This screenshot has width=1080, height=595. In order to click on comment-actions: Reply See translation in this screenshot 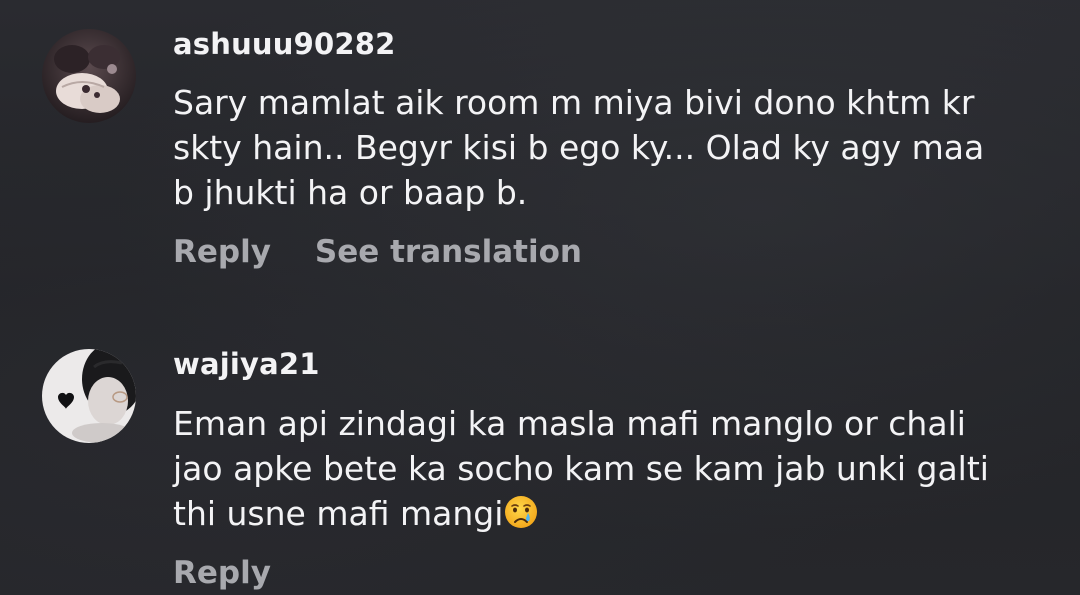, I will do `click(377, 252)`.